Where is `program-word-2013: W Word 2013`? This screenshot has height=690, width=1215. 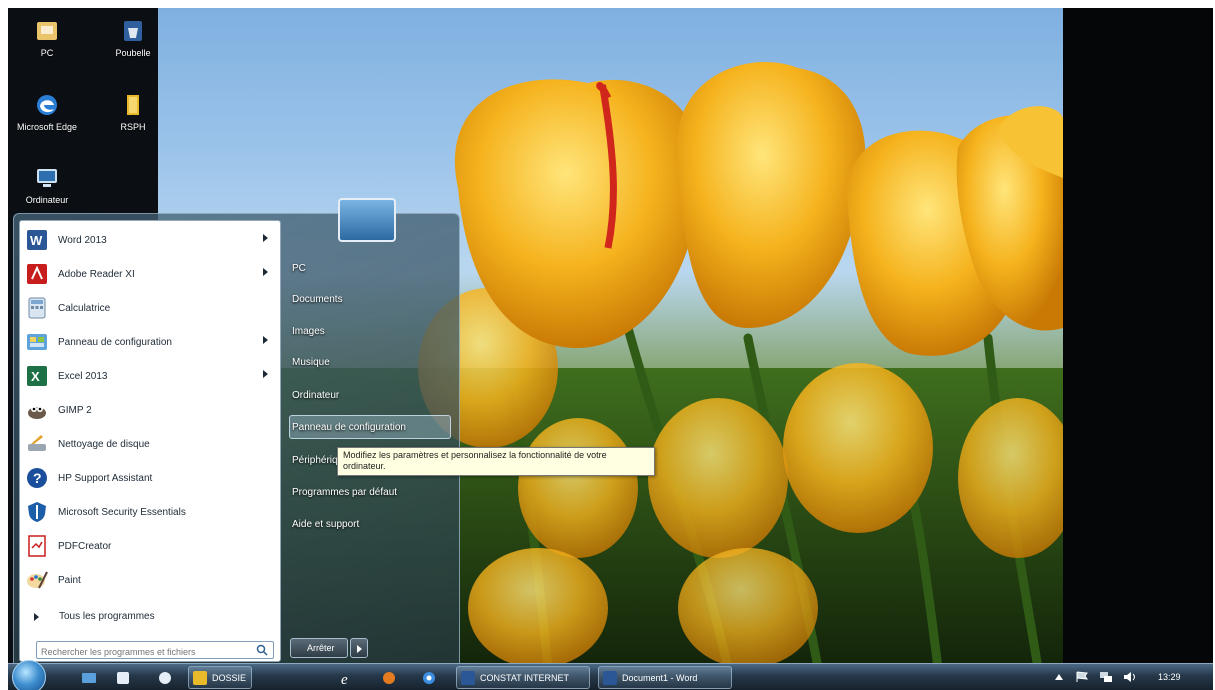 program-word-2013: W Word 2013 is located at coordinates (150, 240).